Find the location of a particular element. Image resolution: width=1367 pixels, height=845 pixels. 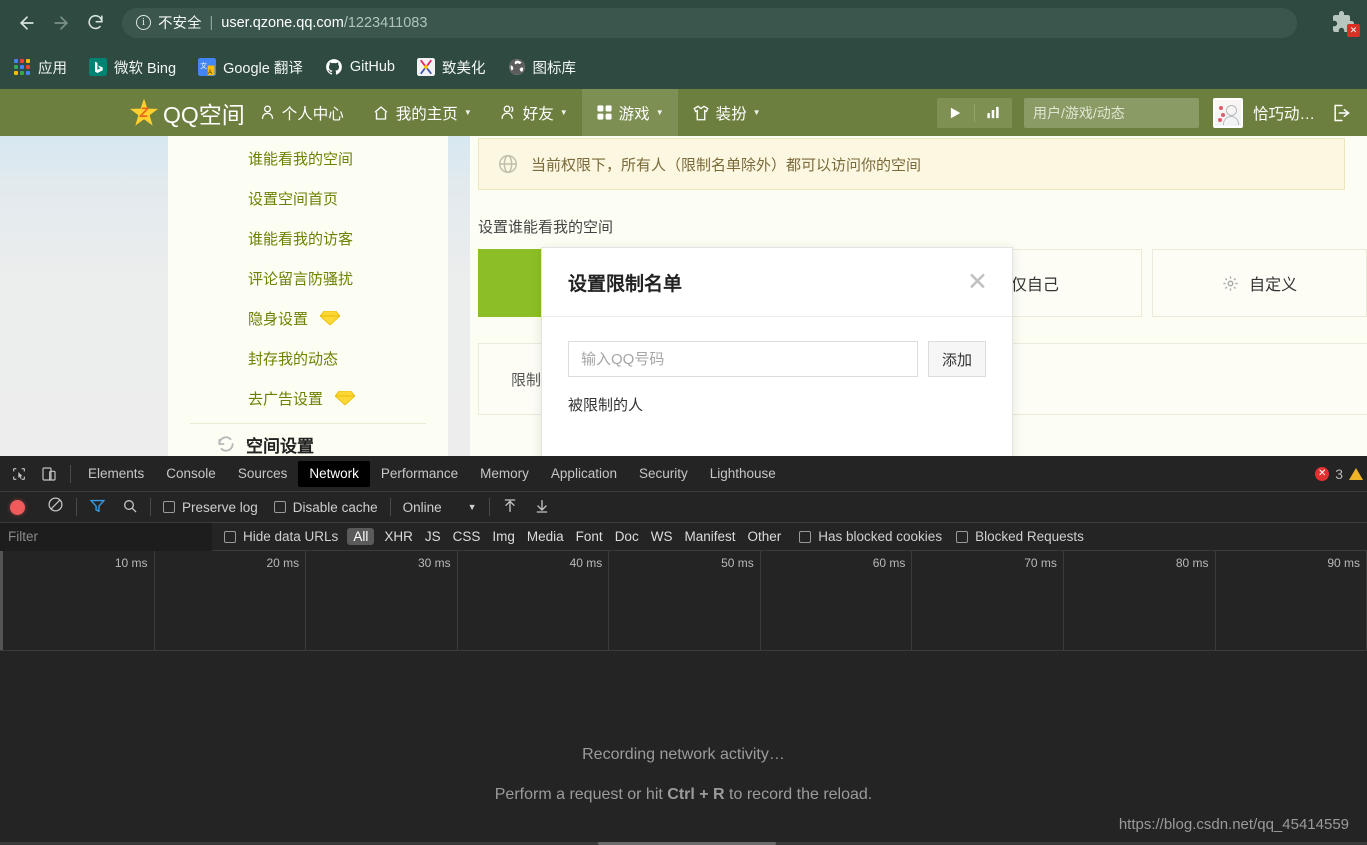

address-bar: i 不安全 | user.qzone.qq.com/1223411083 is located at coordinates (709, 22).